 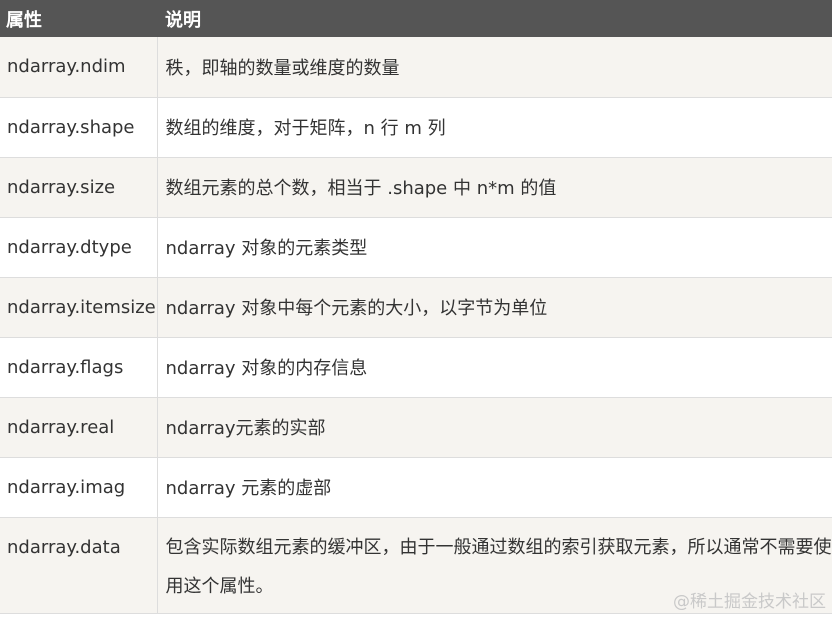 I want to click on table-row: ndarray.dtype ndarray 对象的元素类型, so click(x=416, y=247).